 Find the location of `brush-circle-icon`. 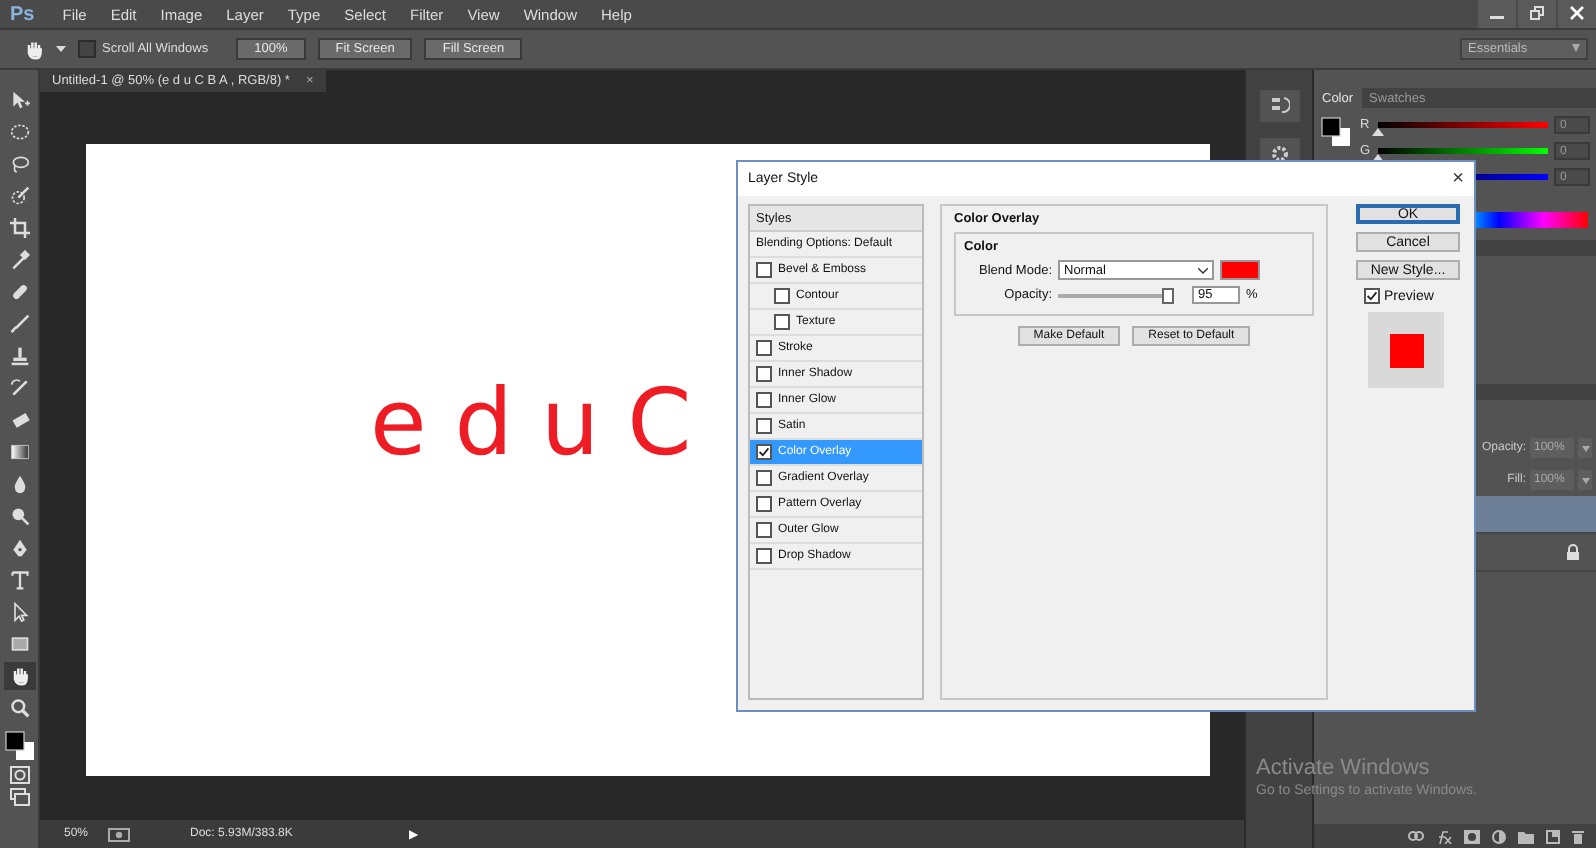

brush-circle-icon is located at coordinates (19, 196).